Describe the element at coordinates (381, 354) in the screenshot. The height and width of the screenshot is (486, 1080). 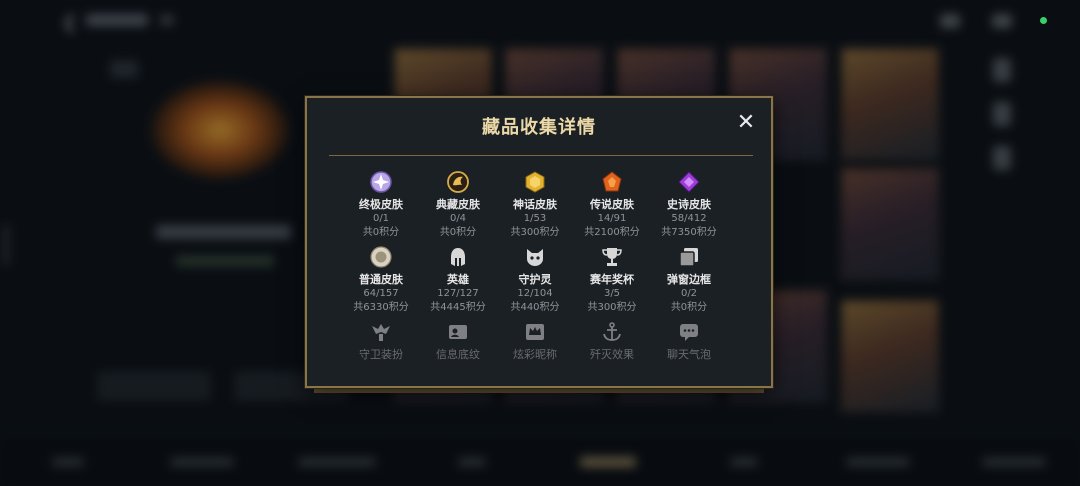
I see `item-label: 守卫装扮` at that location.